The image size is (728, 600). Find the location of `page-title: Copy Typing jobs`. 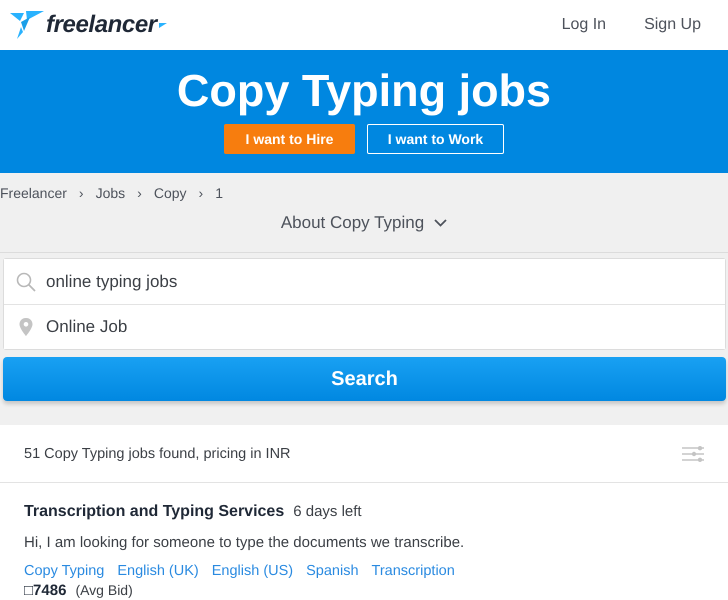

page-title: Copy Typing jobs is located at coordinates (364, 91).